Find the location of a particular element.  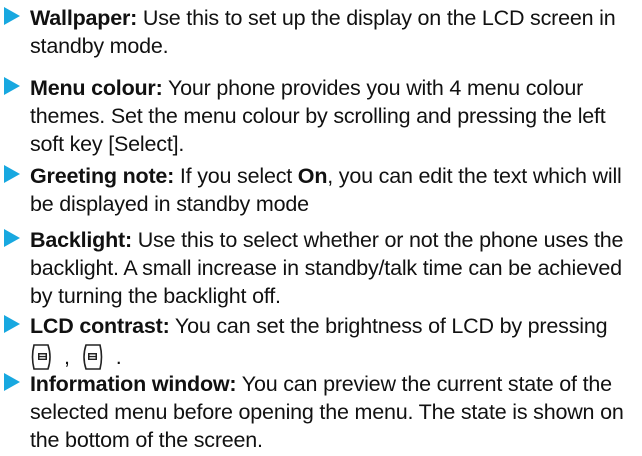

item-term: Information window: is located at coordinates (133, 384).